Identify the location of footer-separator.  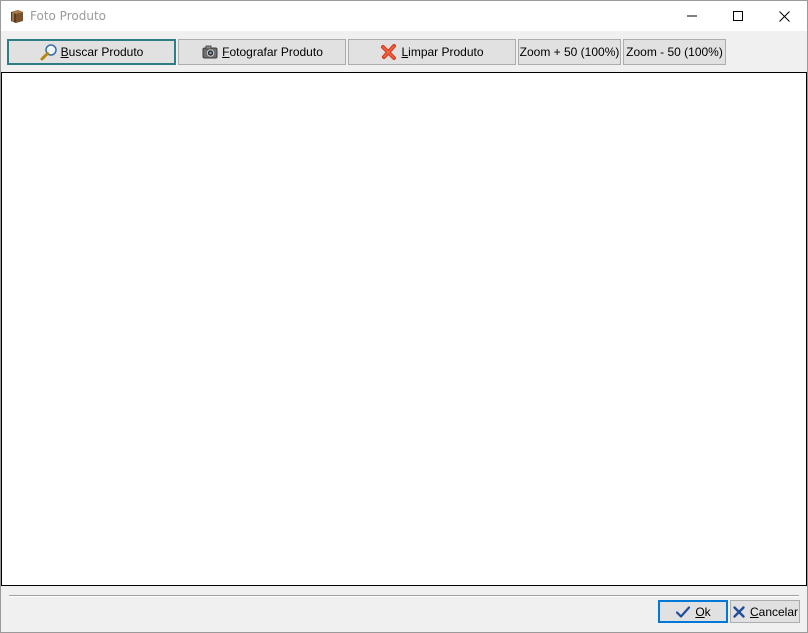
(404, 596).